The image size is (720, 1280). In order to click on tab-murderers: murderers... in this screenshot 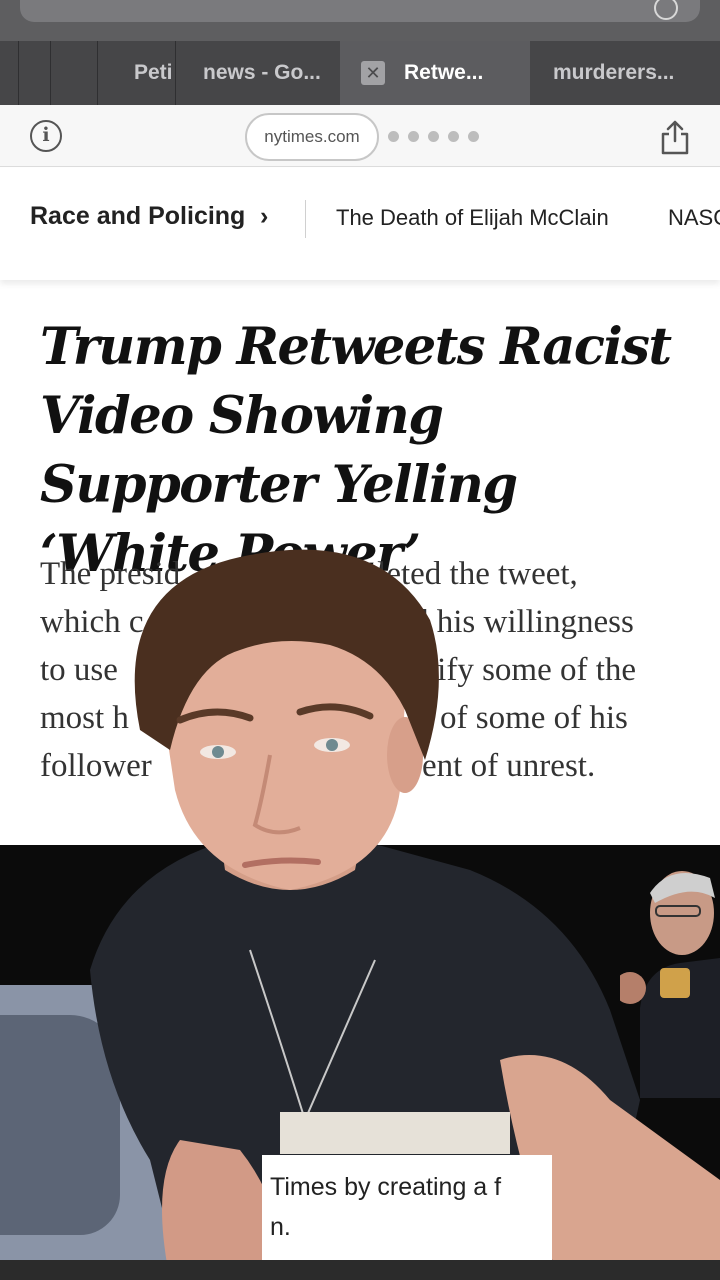, I will do `click(625, 73)`.